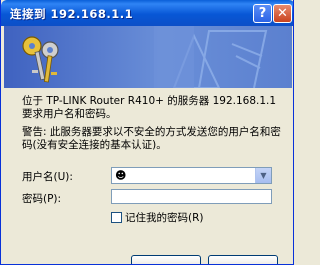 The image size is (320, 265). I want to click on remember-password-label: 记住我的密码(R), so click(164, 218).